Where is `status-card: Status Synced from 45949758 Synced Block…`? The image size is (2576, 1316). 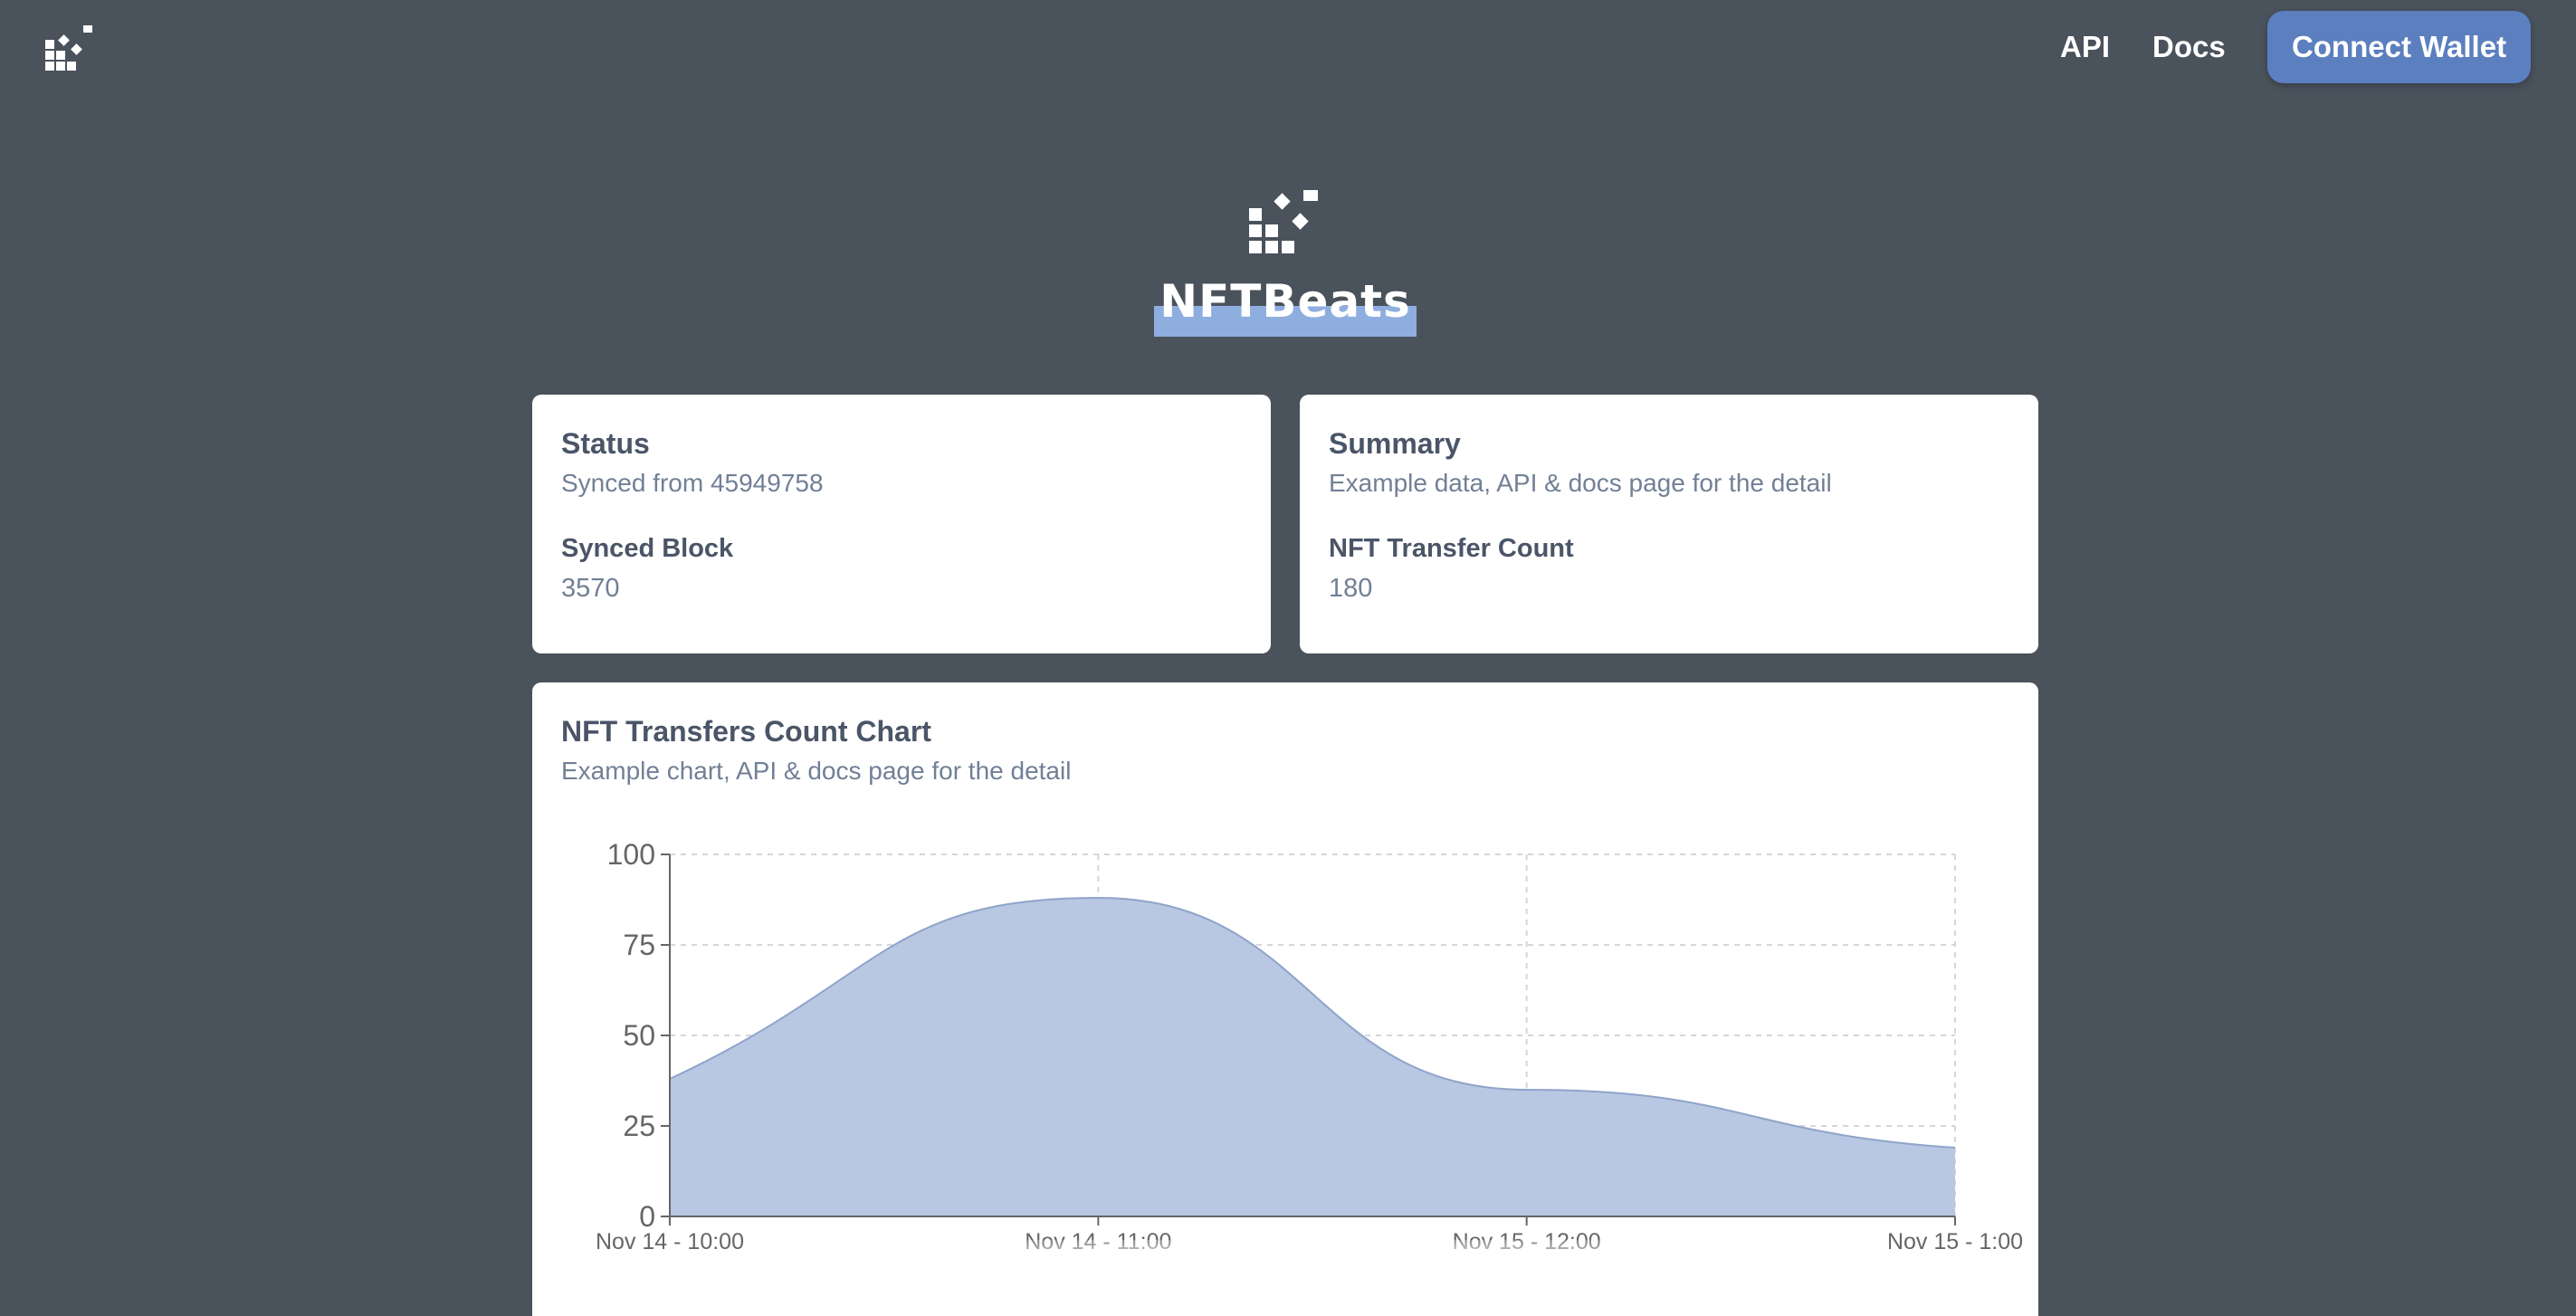
status-card: Status Synced from 45949758 Synced Block… is located at coordinates (902, 524).